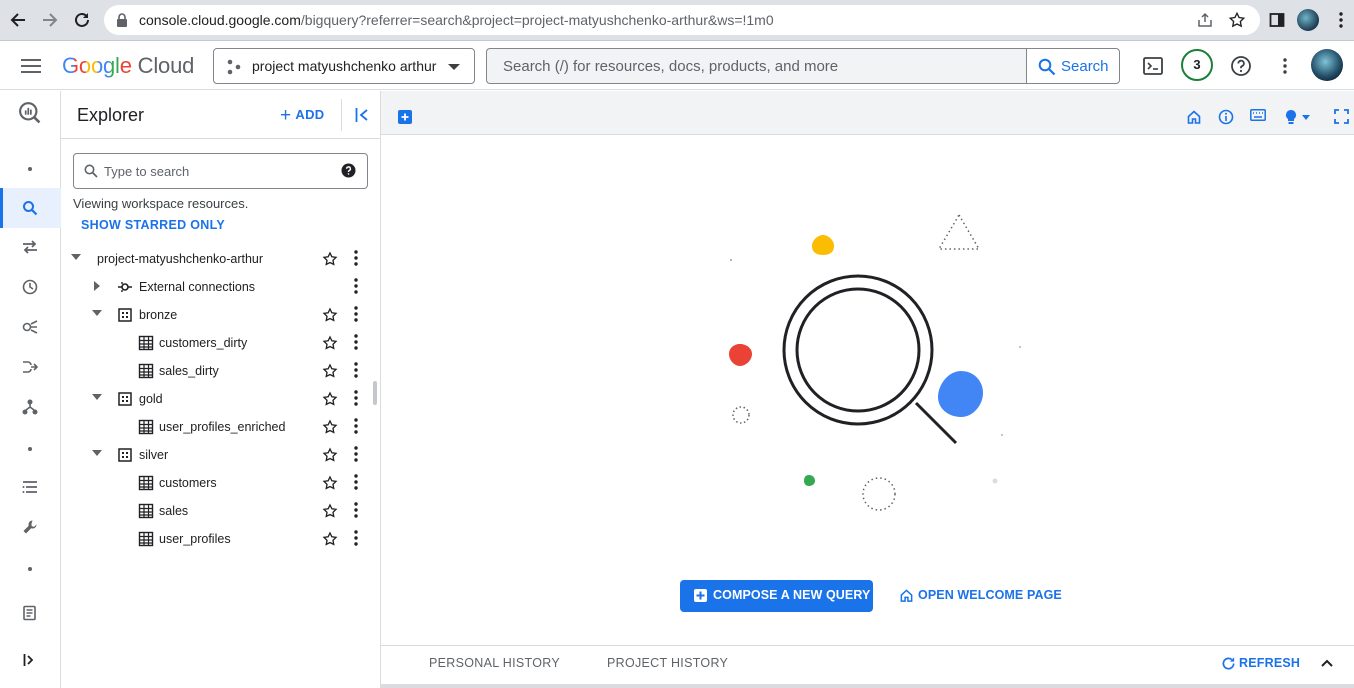 This screenshot has width=1354, height=688. I want to click on tree-row-table: sales_dirty, so click(216, 371).